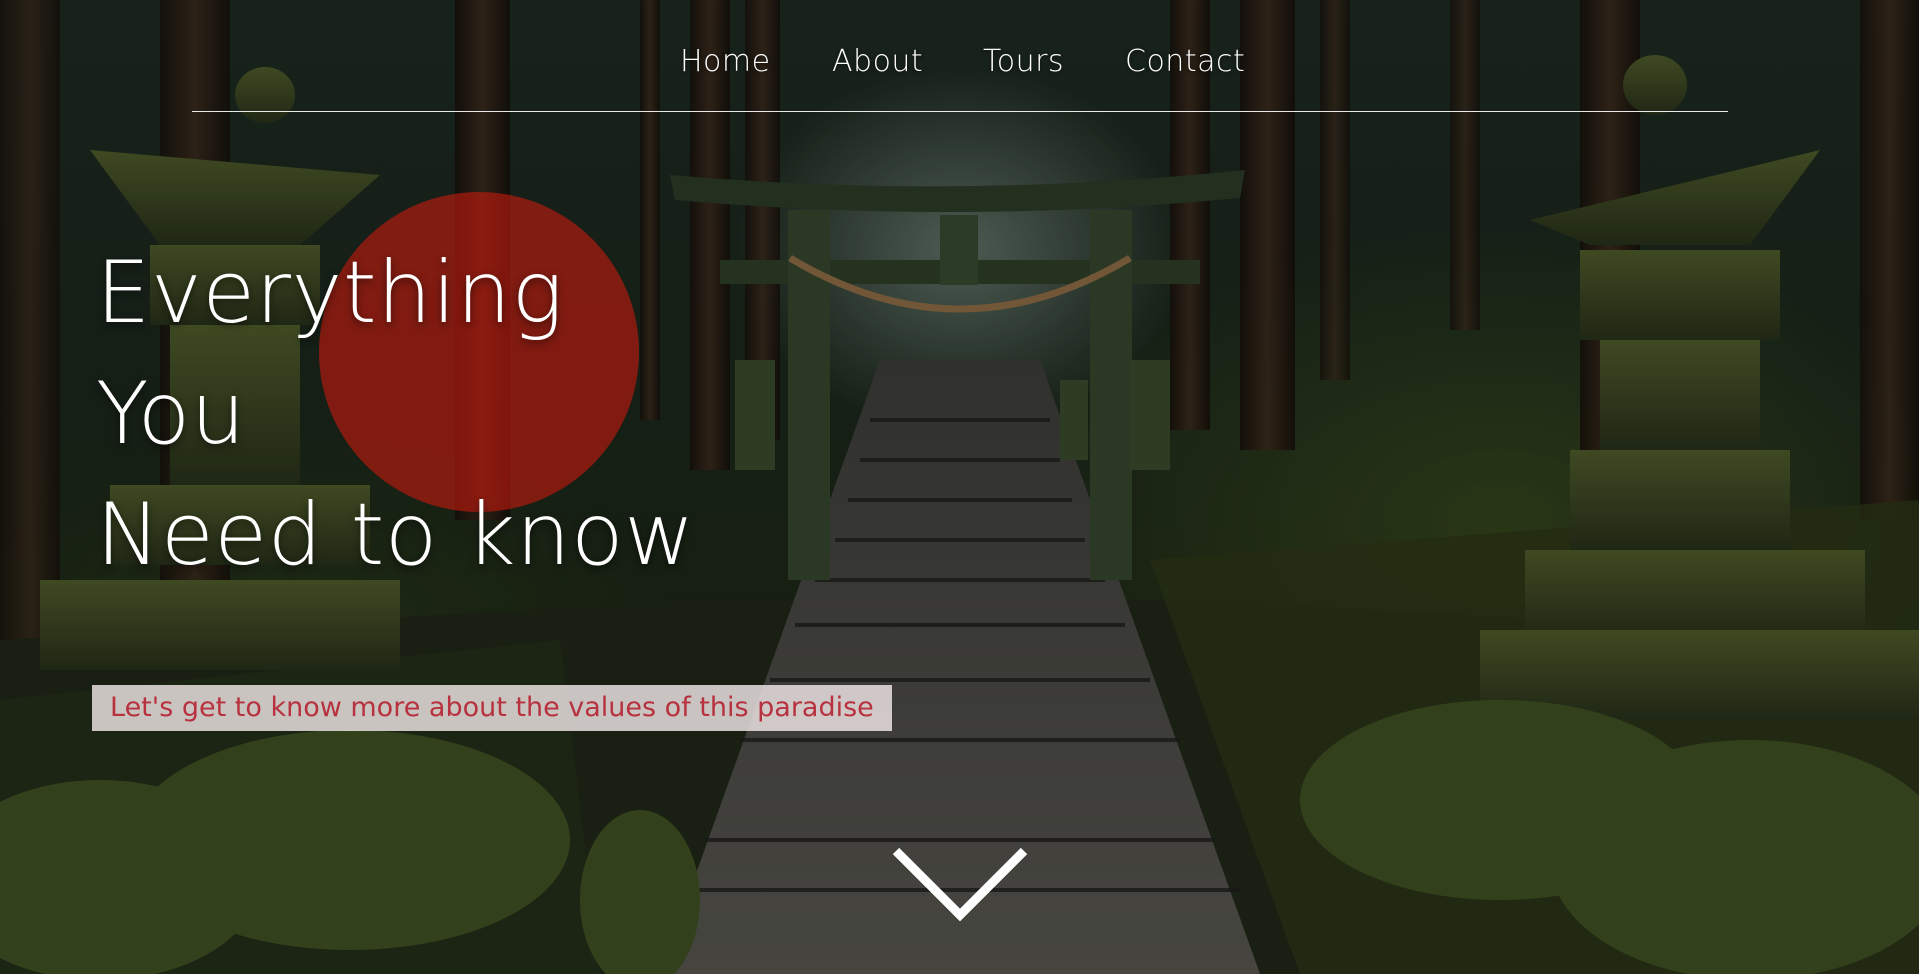 The width and height of the screenshot is (1919, 974). I want to click on scroll-down-button, so click(960, 885).